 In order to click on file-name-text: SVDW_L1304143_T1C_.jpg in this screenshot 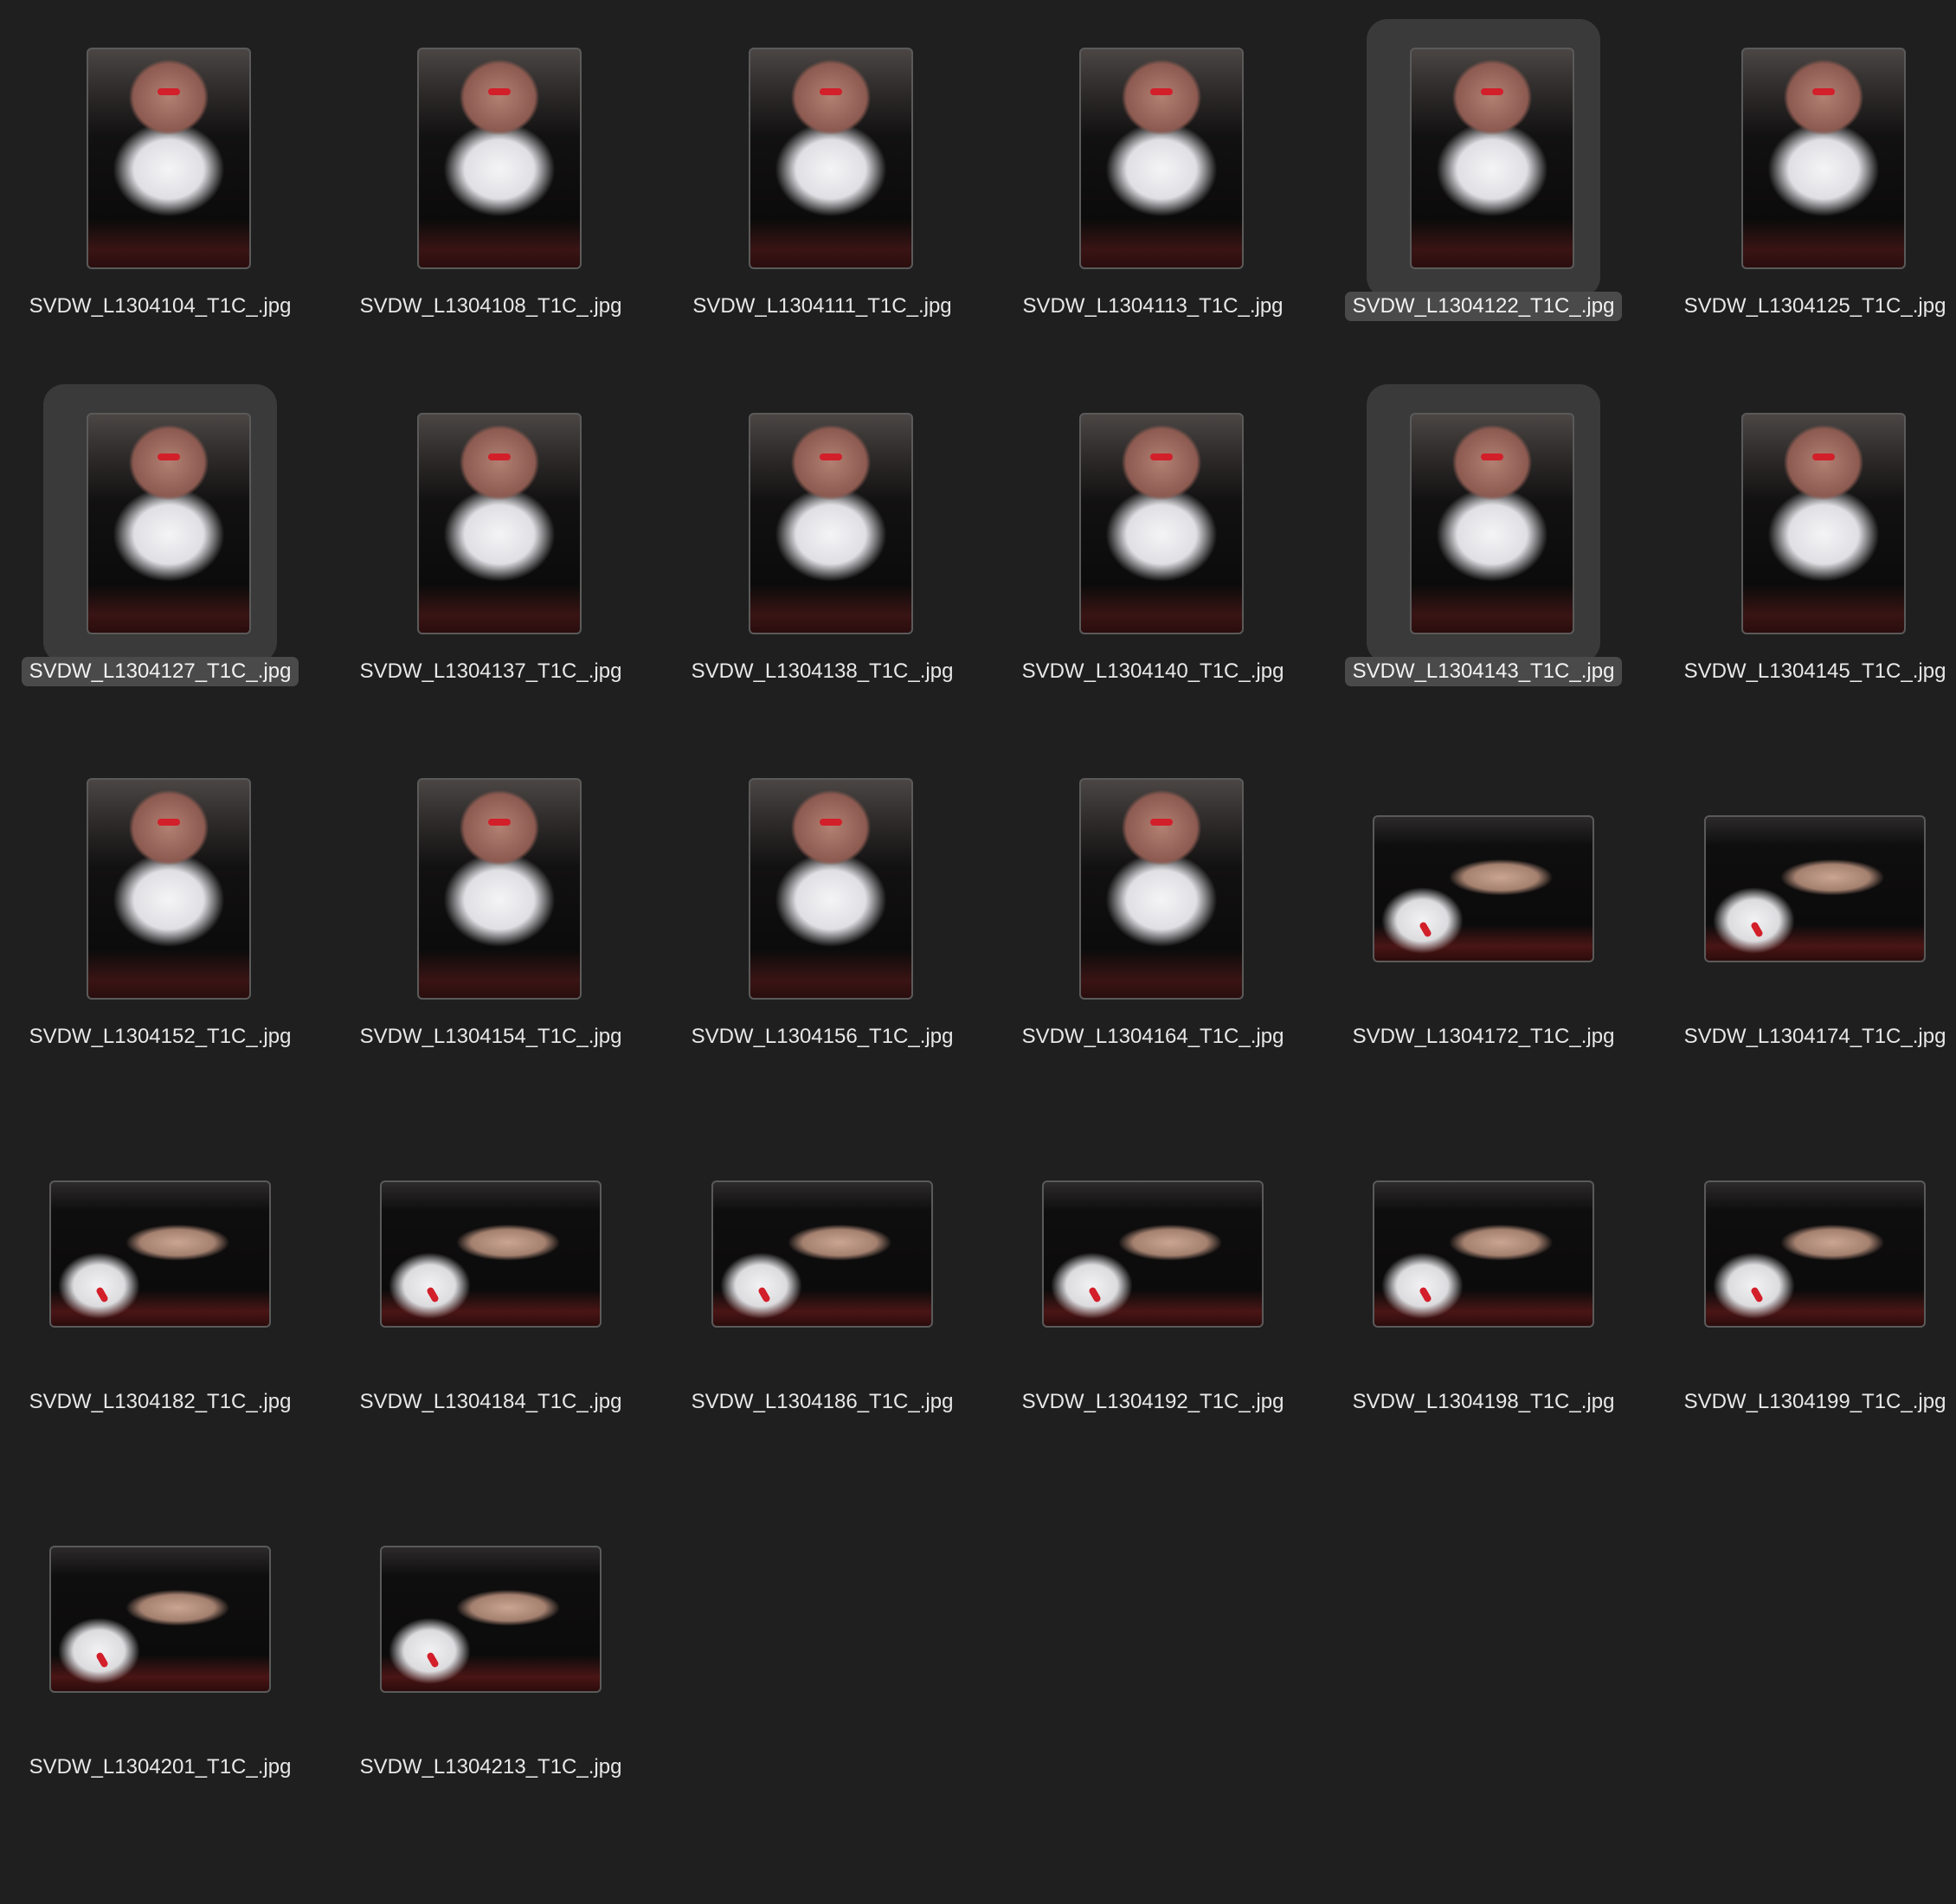, I will do `click(1483, 671)`.